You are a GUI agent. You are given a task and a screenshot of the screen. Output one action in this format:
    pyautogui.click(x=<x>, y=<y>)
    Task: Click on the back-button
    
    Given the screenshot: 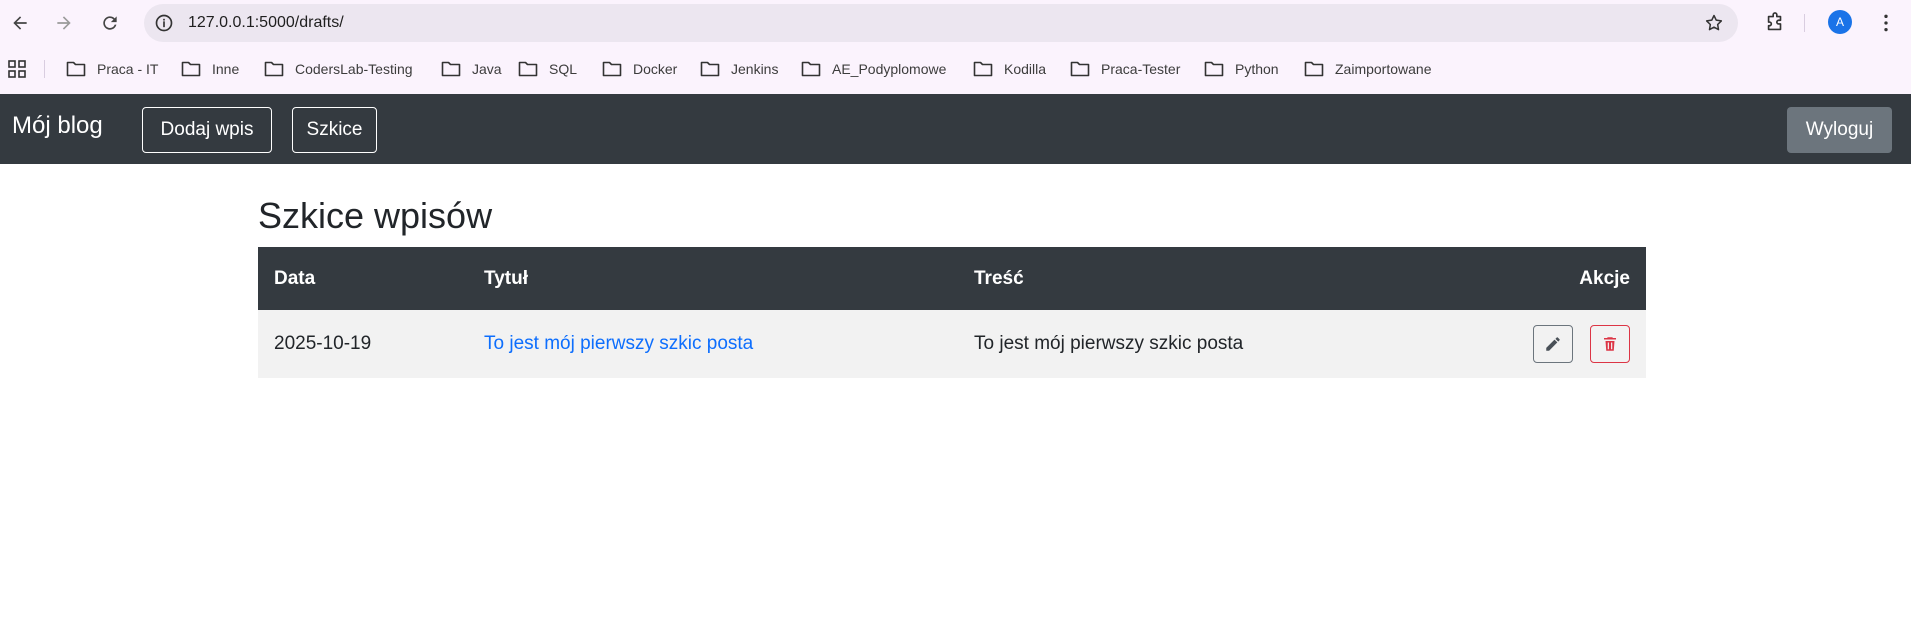 What is the action you would take?
    pyautogui.click(x=20, y=23)
    